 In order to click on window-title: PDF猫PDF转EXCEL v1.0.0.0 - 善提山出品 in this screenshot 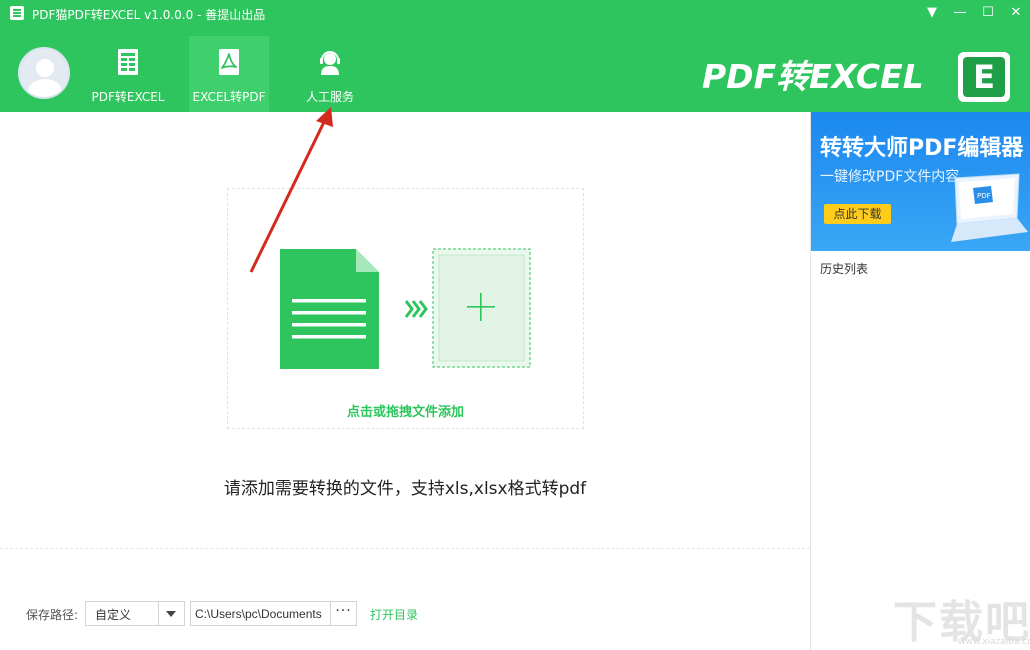, I will do `click(149, 15)`.